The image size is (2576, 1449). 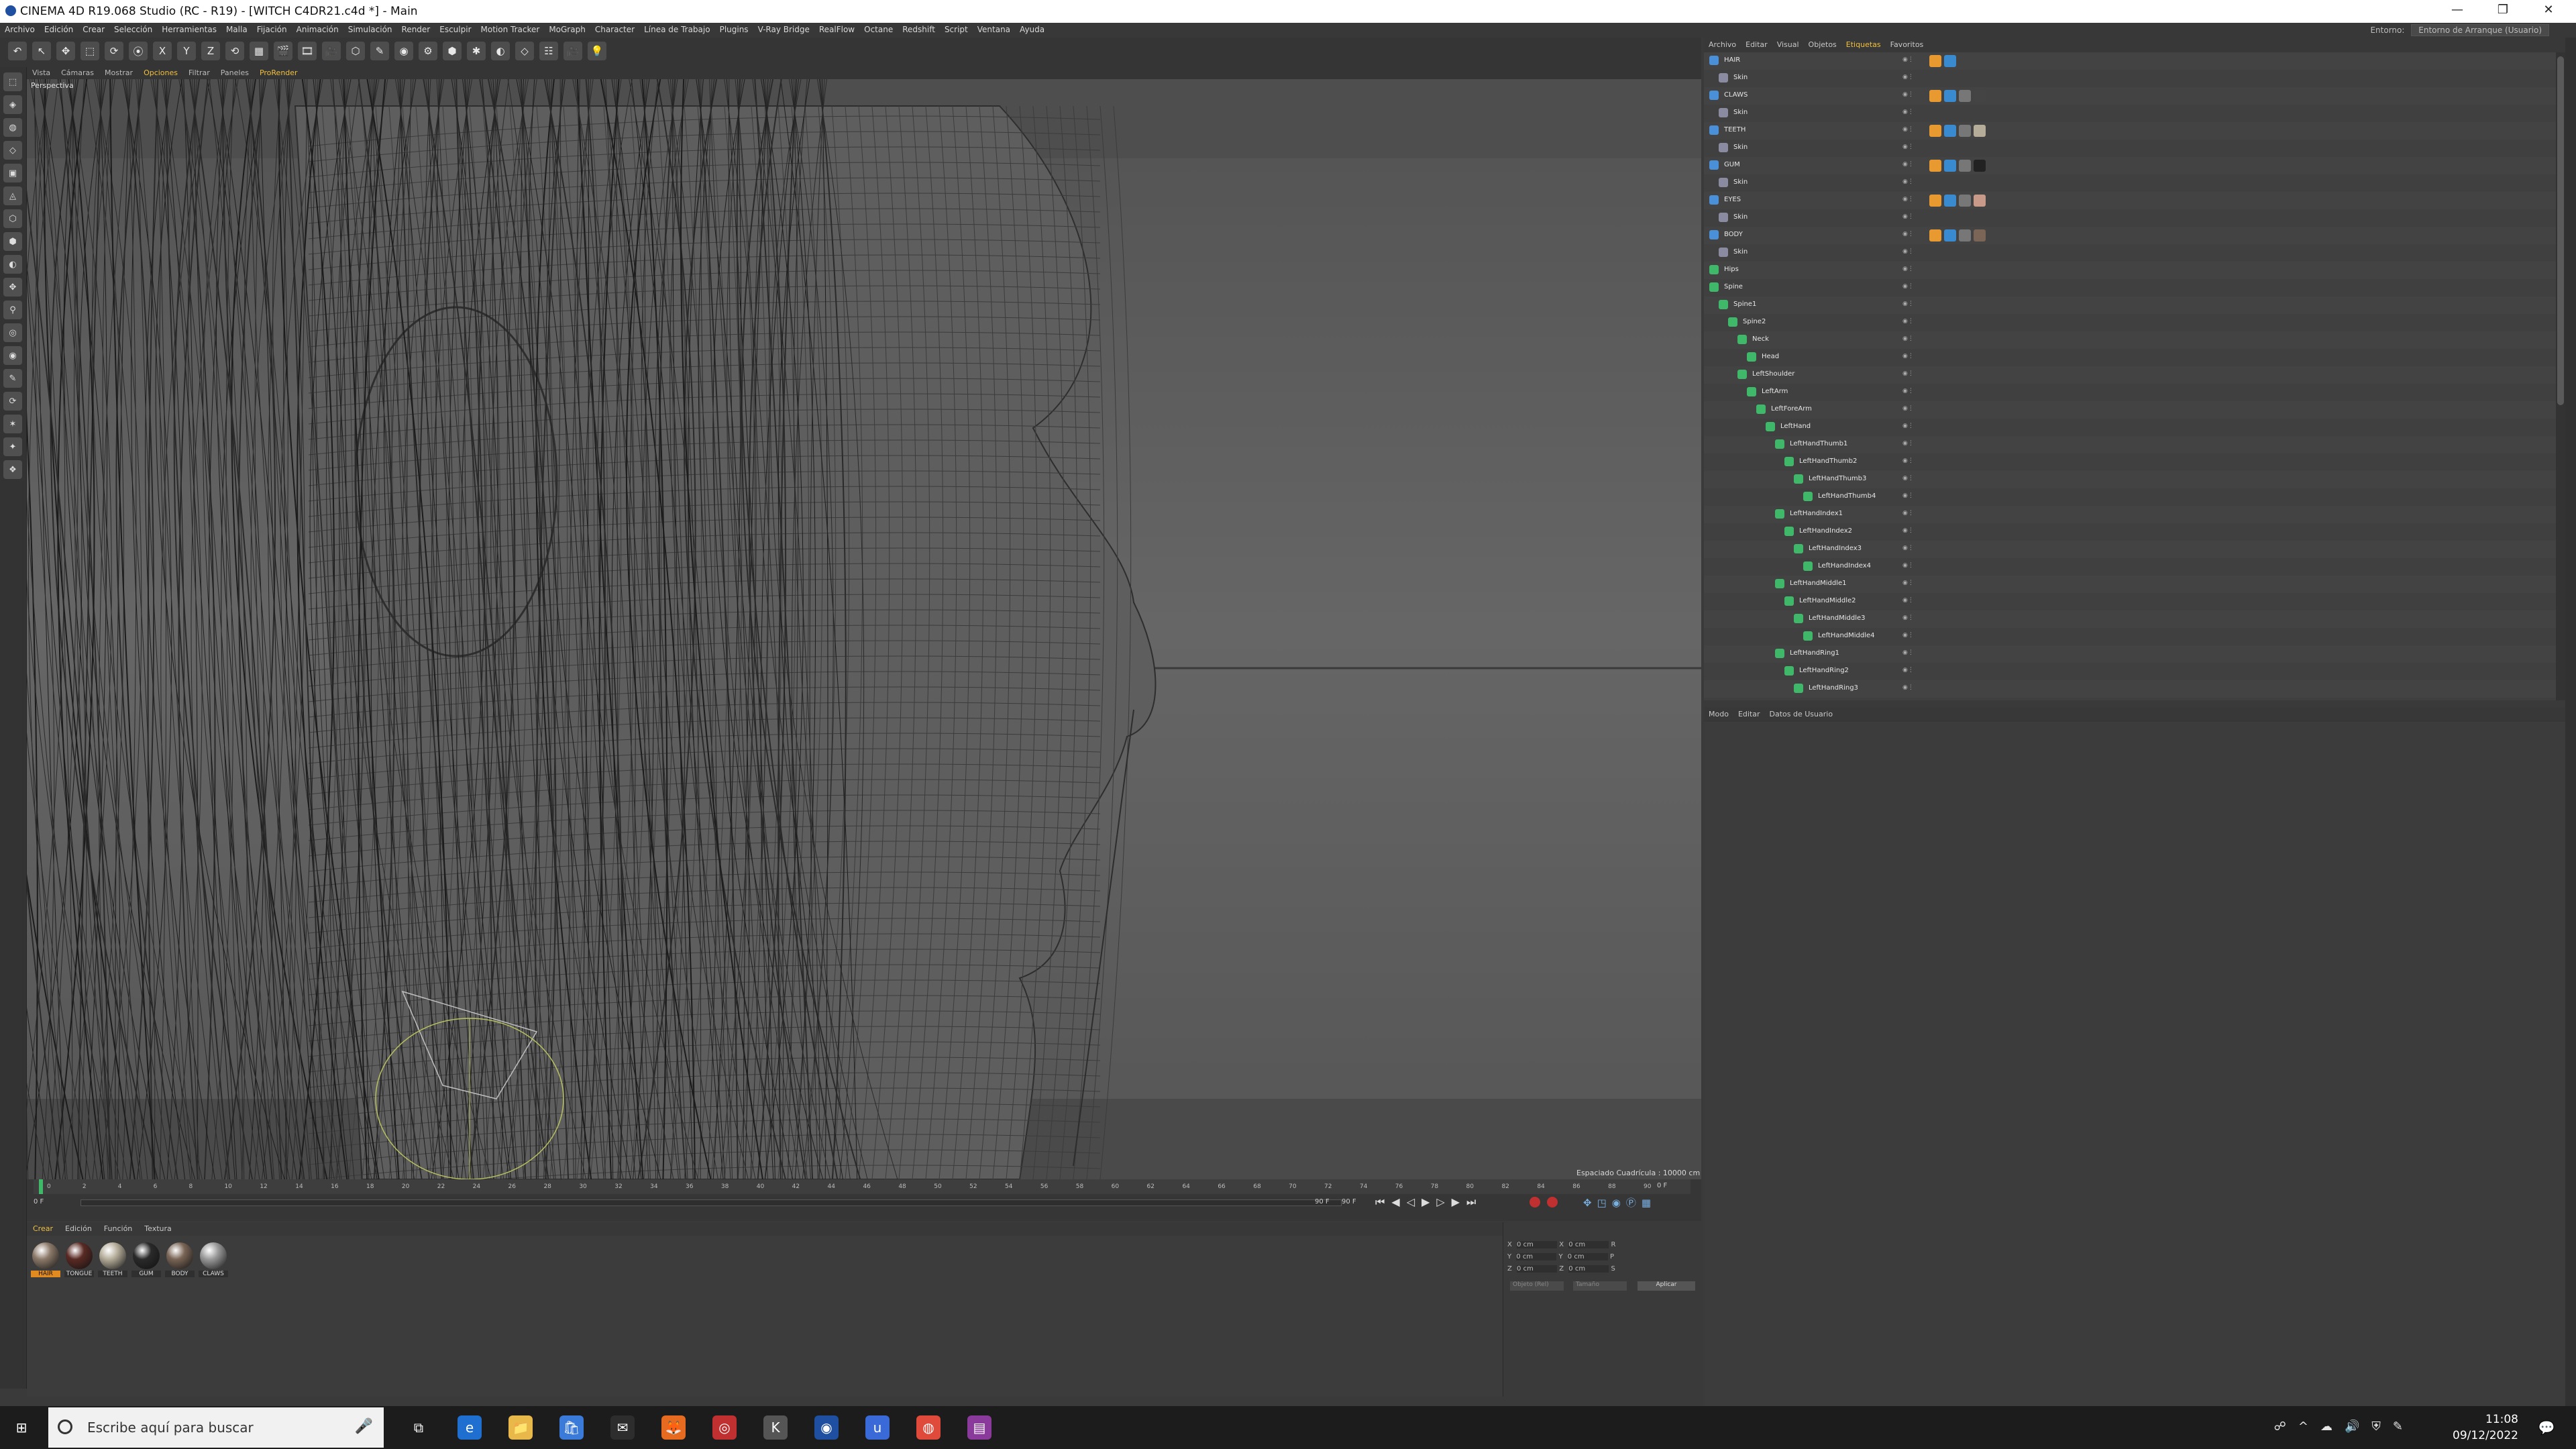 What do you see at coordinates (39, 1201) in the screenshot?
I see `start-frame: 0 F` at bounding box center [39, 1201].